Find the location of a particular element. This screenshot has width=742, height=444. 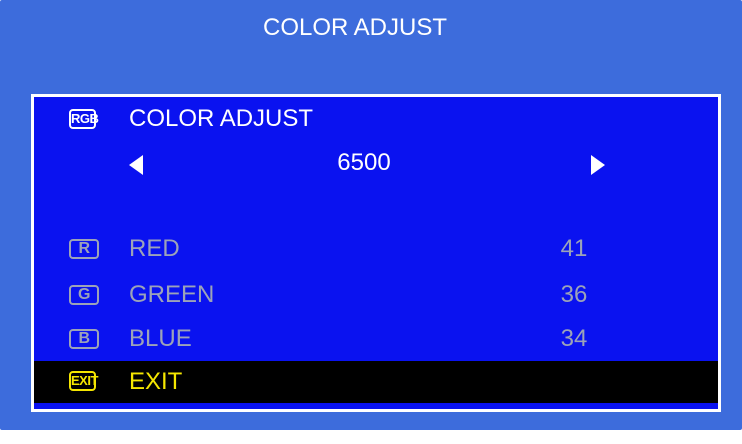

channel-label-blue: BLUE is located at coordinates (160, 338).